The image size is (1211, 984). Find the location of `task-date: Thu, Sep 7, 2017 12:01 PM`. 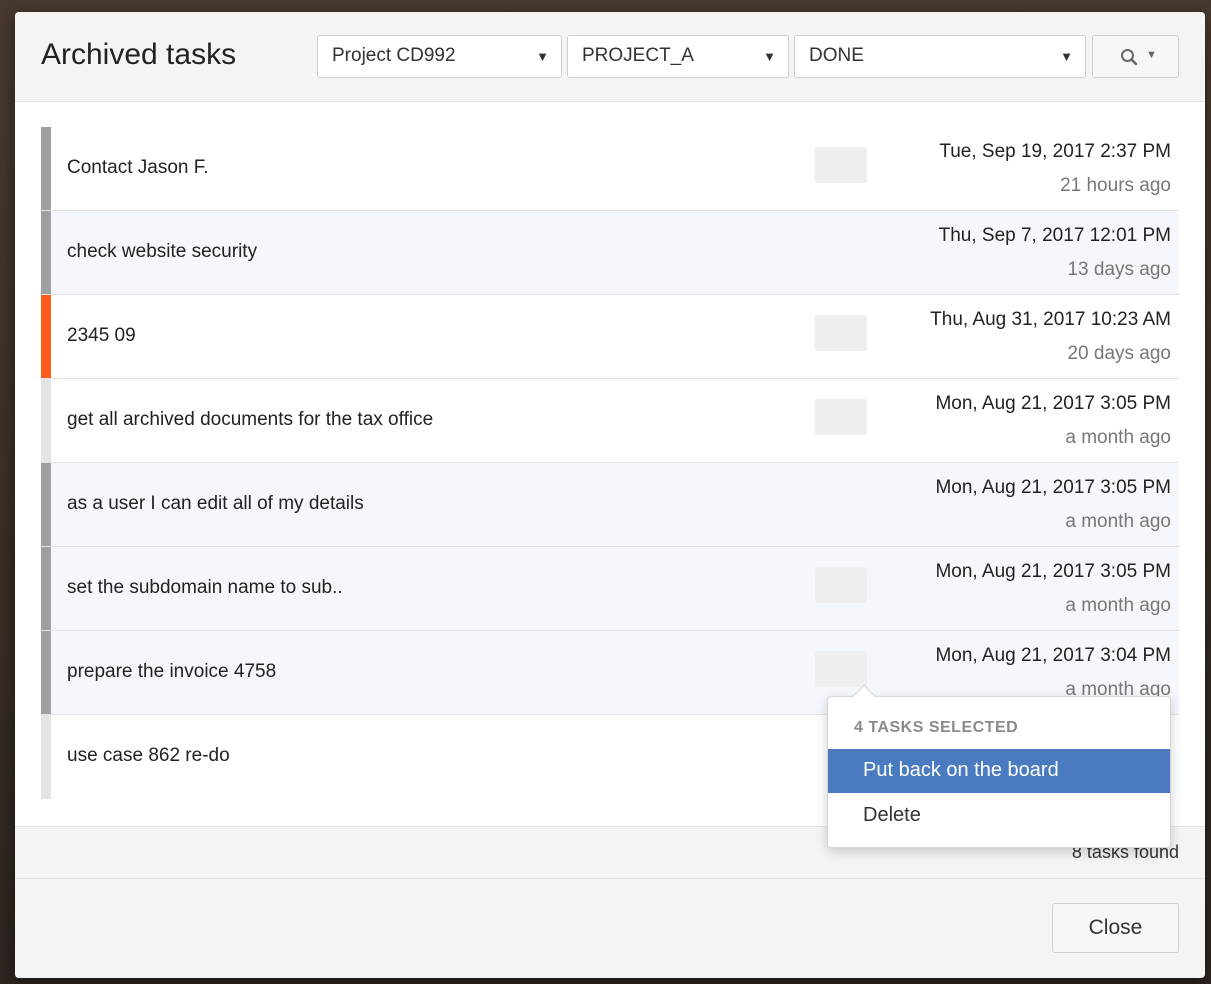

task-date: Thu, Sep 7, 2017 12:01 PM is located at coordinates (1054, 235).